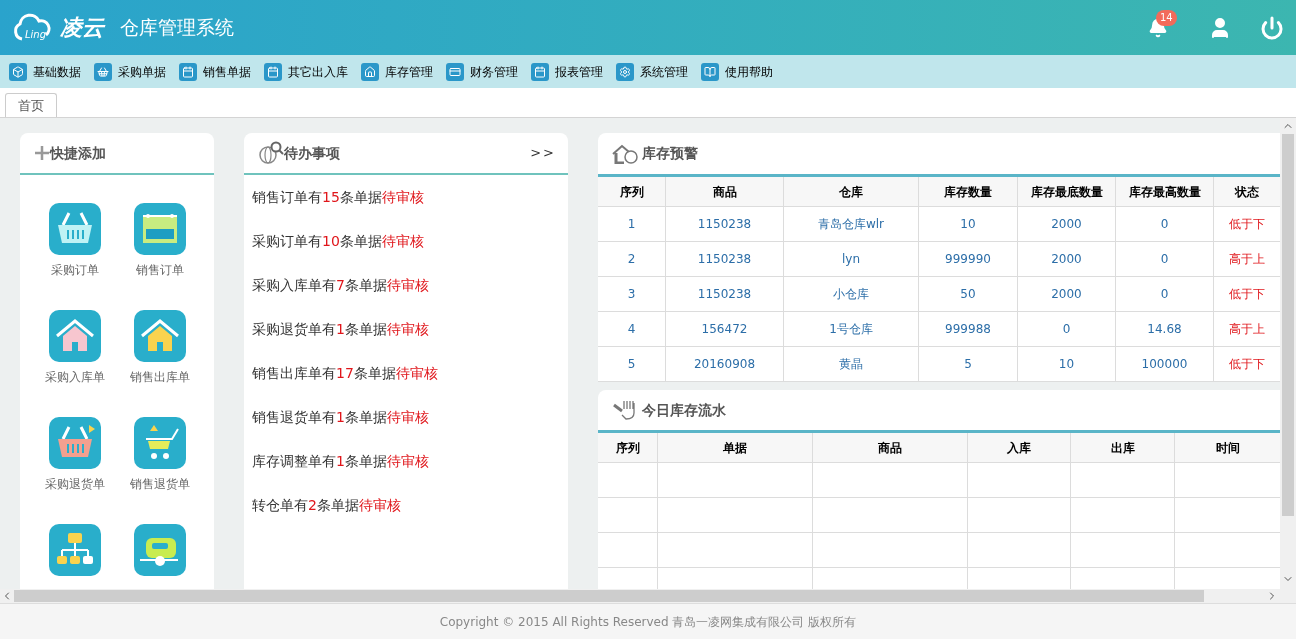 The height and width of the screenshot is (639, 1296). Describe the element at coordinates (130, 71) in the screenshot. I see `menu-item: 采购单据` at that location.